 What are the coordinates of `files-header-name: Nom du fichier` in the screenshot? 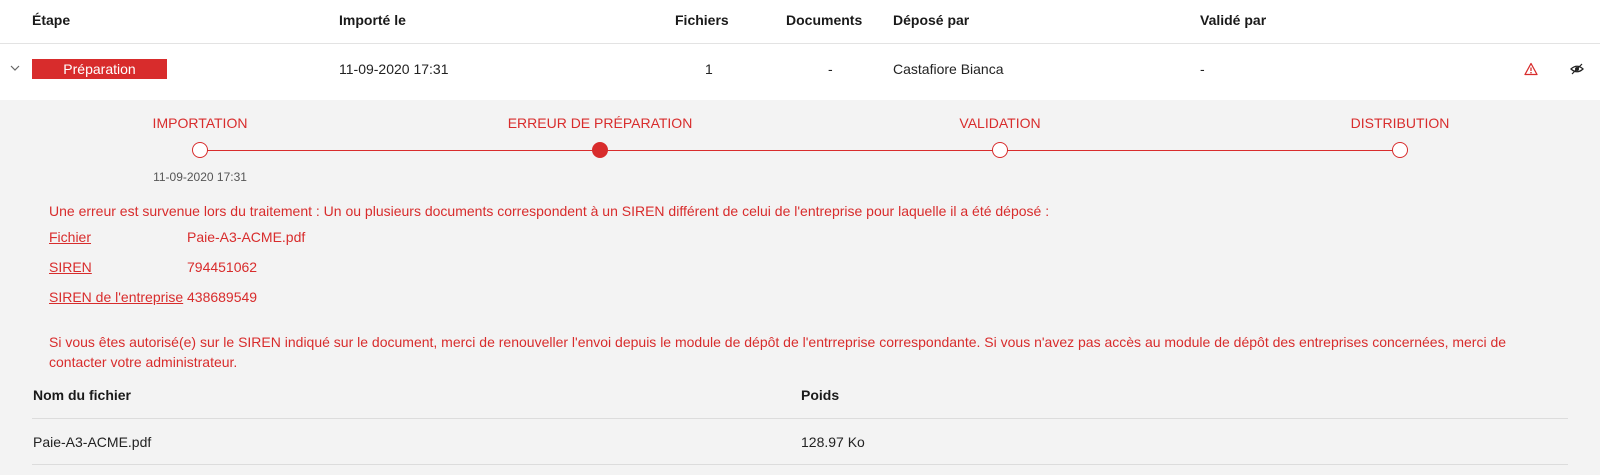 It's located at (82, 395).